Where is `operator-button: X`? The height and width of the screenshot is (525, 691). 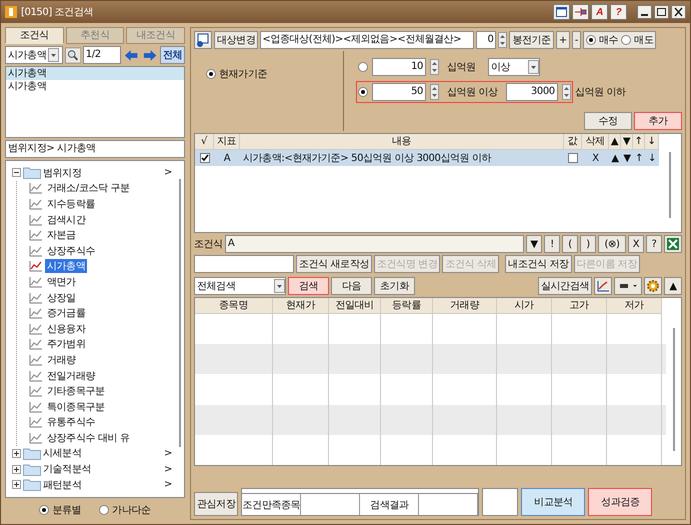 operator-button: X is located at coordinates (636, 244).